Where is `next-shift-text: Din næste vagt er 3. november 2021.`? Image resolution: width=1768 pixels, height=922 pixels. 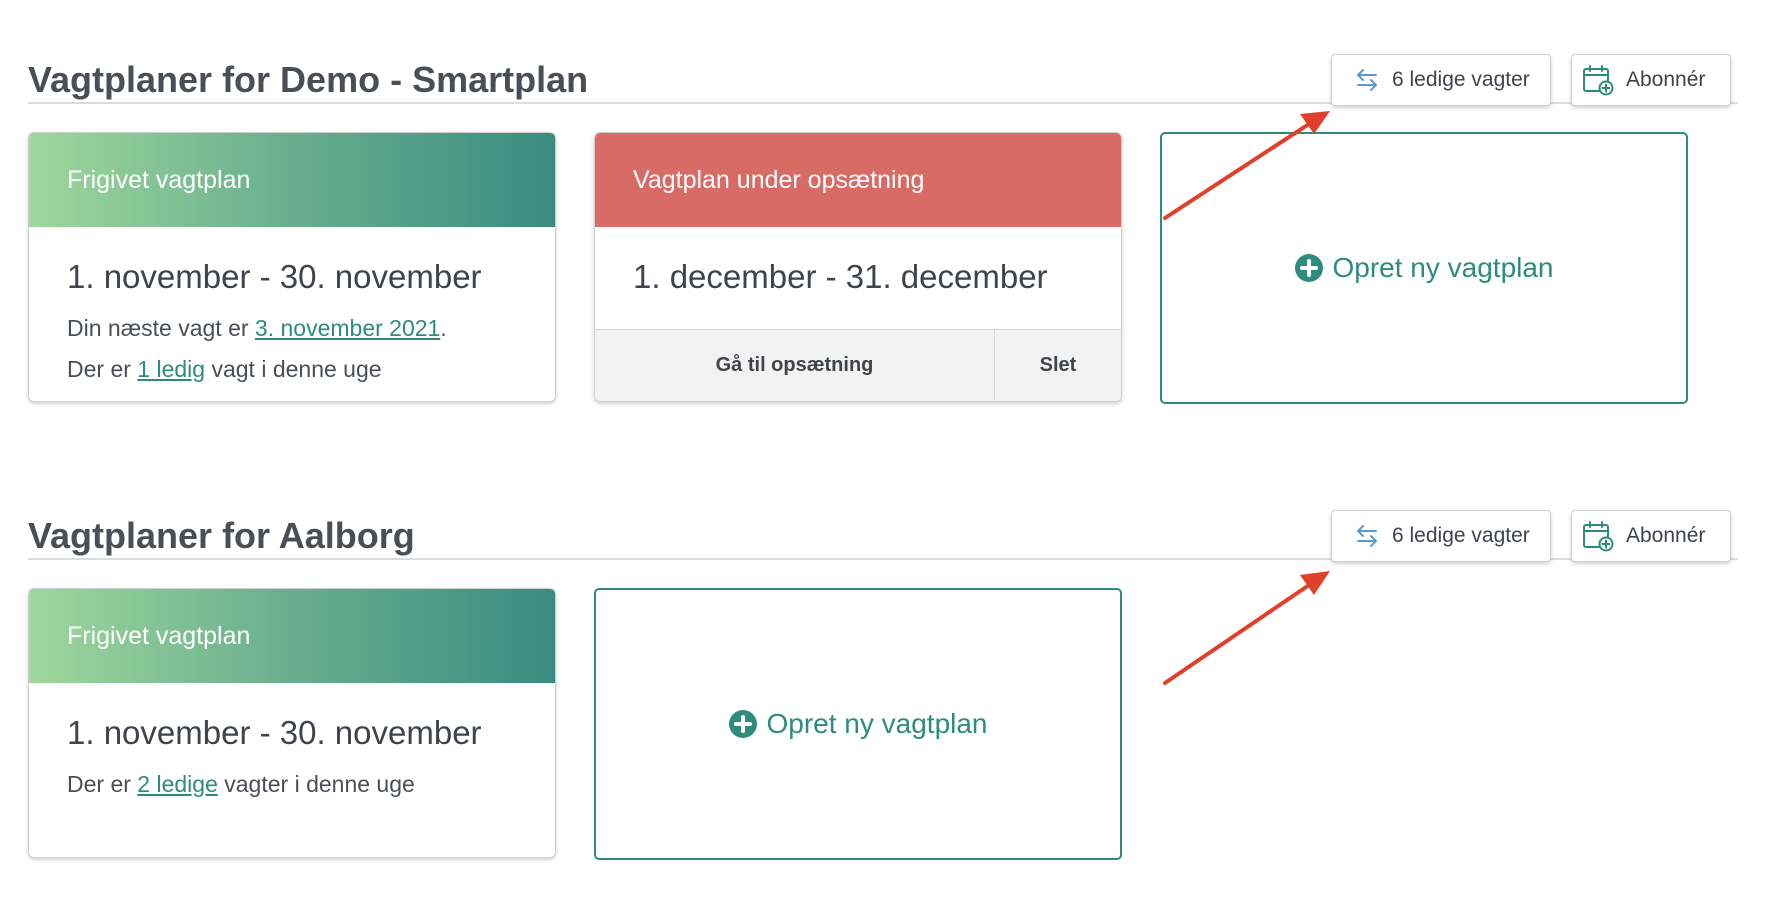
next-shift-text: Din næste vagt er 3. november 2021. is located at coordinates (257, 328).